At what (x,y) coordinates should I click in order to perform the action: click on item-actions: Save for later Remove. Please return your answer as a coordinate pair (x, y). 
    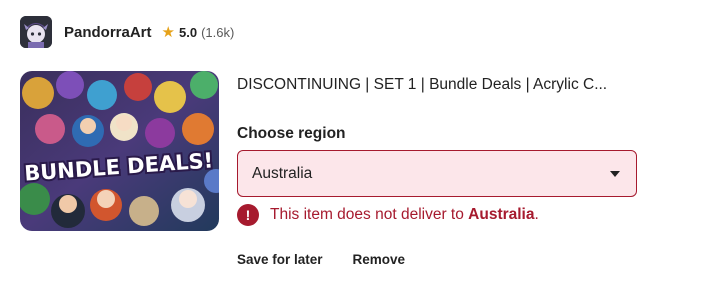
    Looking at the image, I should click on (321, 259).